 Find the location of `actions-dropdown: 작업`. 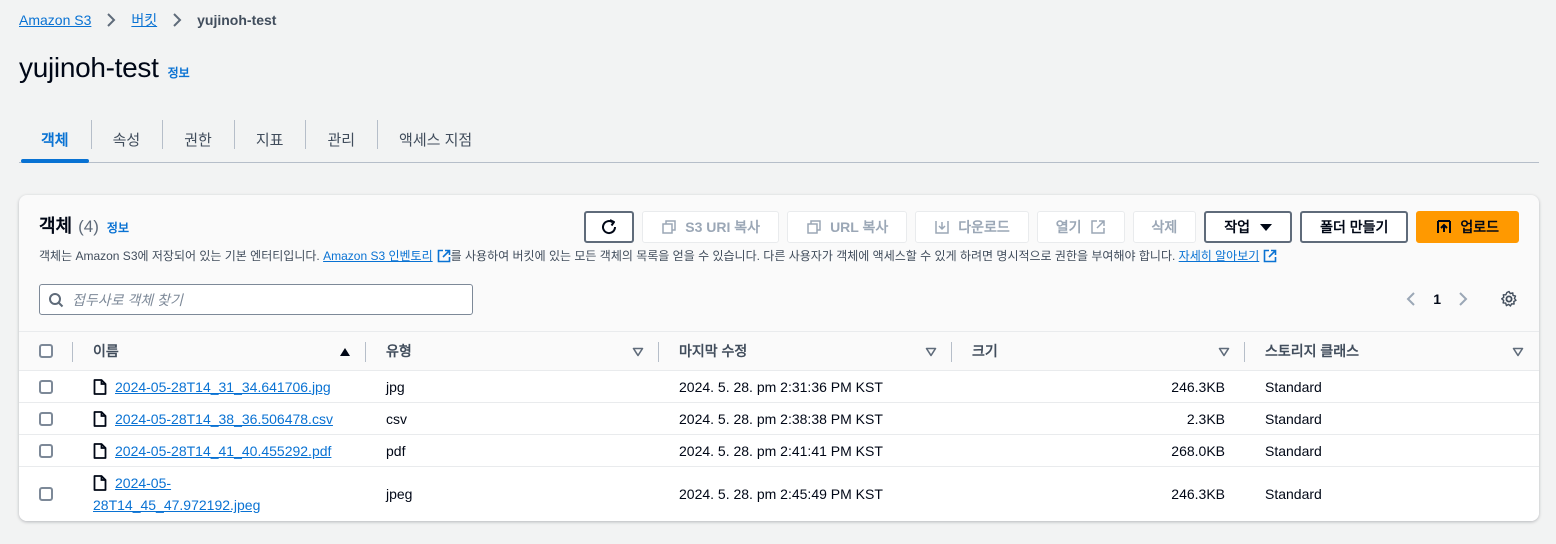

actions-dropdown: 작업 is located at coordinates (1248, 227).